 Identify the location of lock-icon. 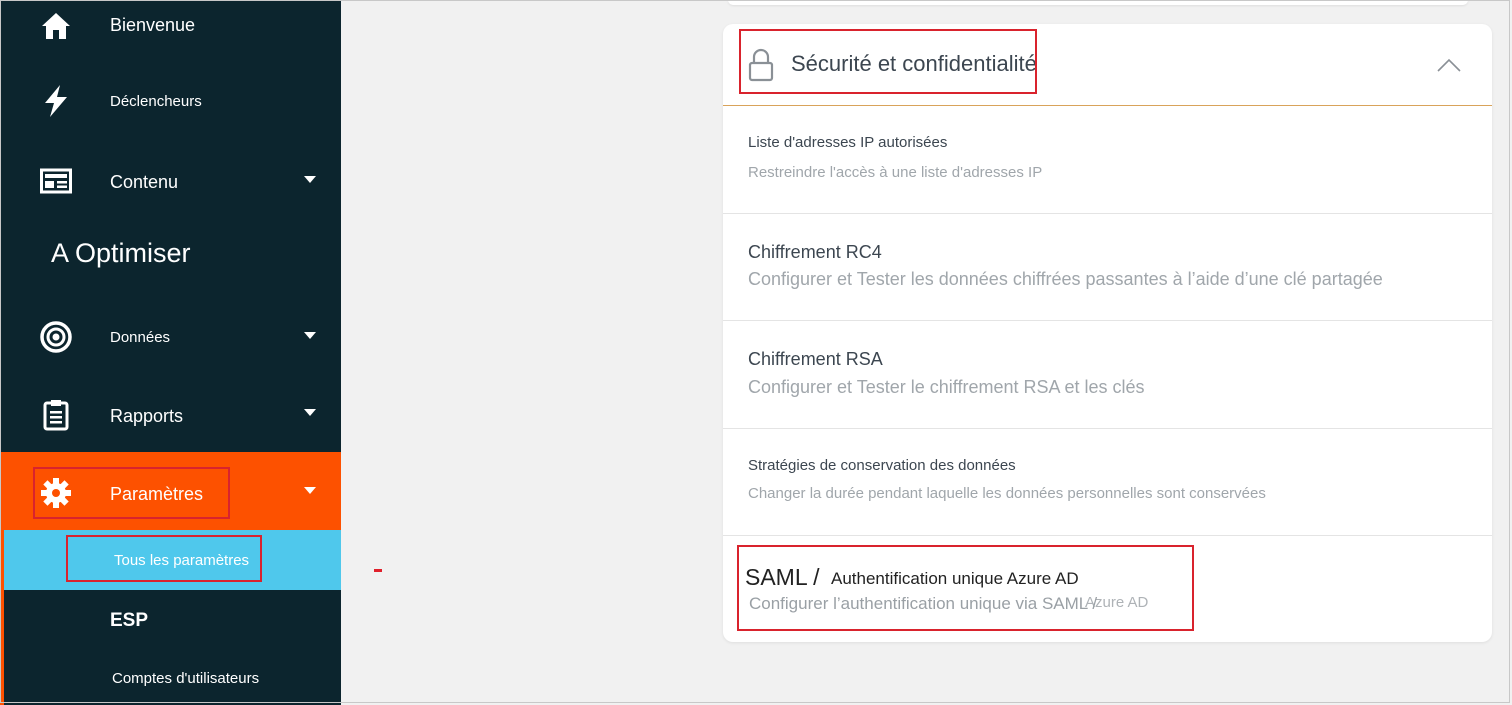
(761, 65).